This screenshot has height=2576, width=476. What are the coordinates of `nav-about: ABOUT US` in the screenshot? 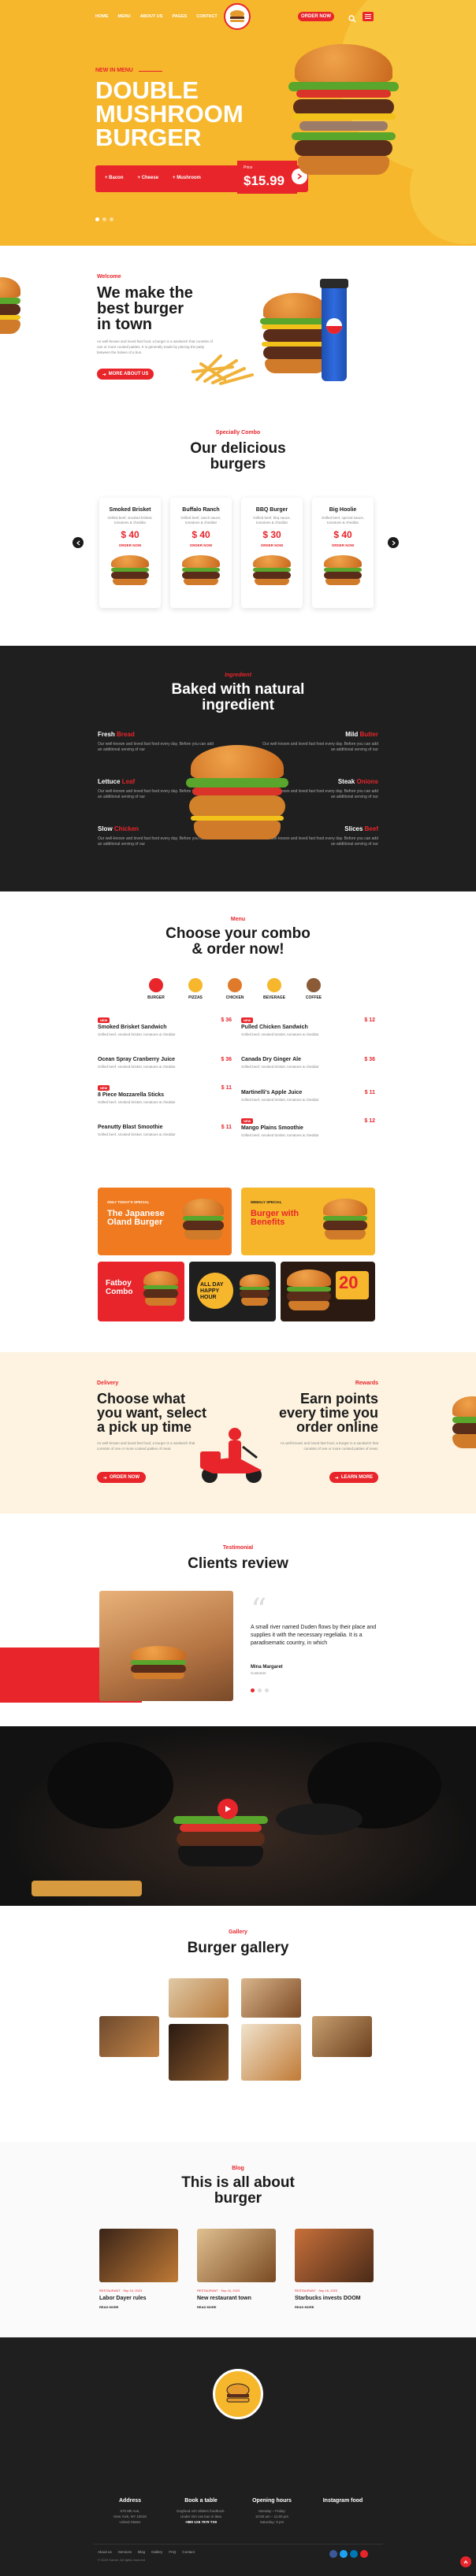 It's located at (151, 16).